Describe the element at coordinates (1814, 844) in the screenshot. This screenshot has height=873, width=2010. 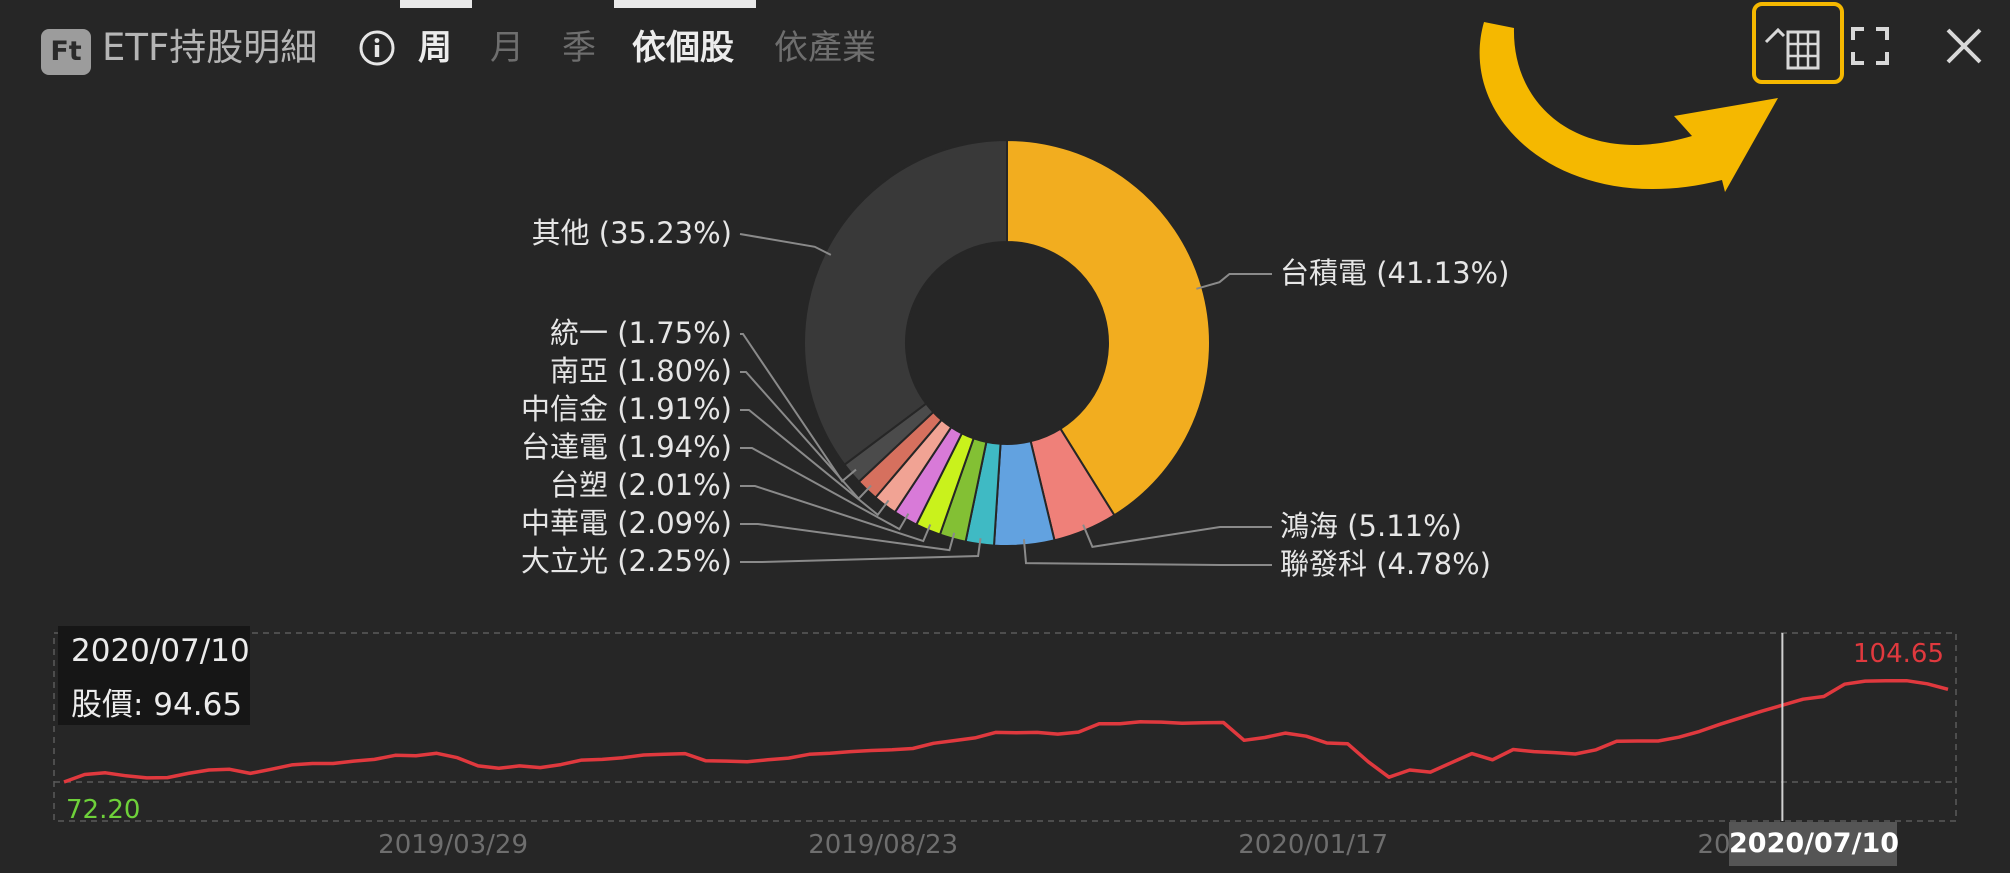
I see `cursor-date-label: 2020/07/10` at that location.